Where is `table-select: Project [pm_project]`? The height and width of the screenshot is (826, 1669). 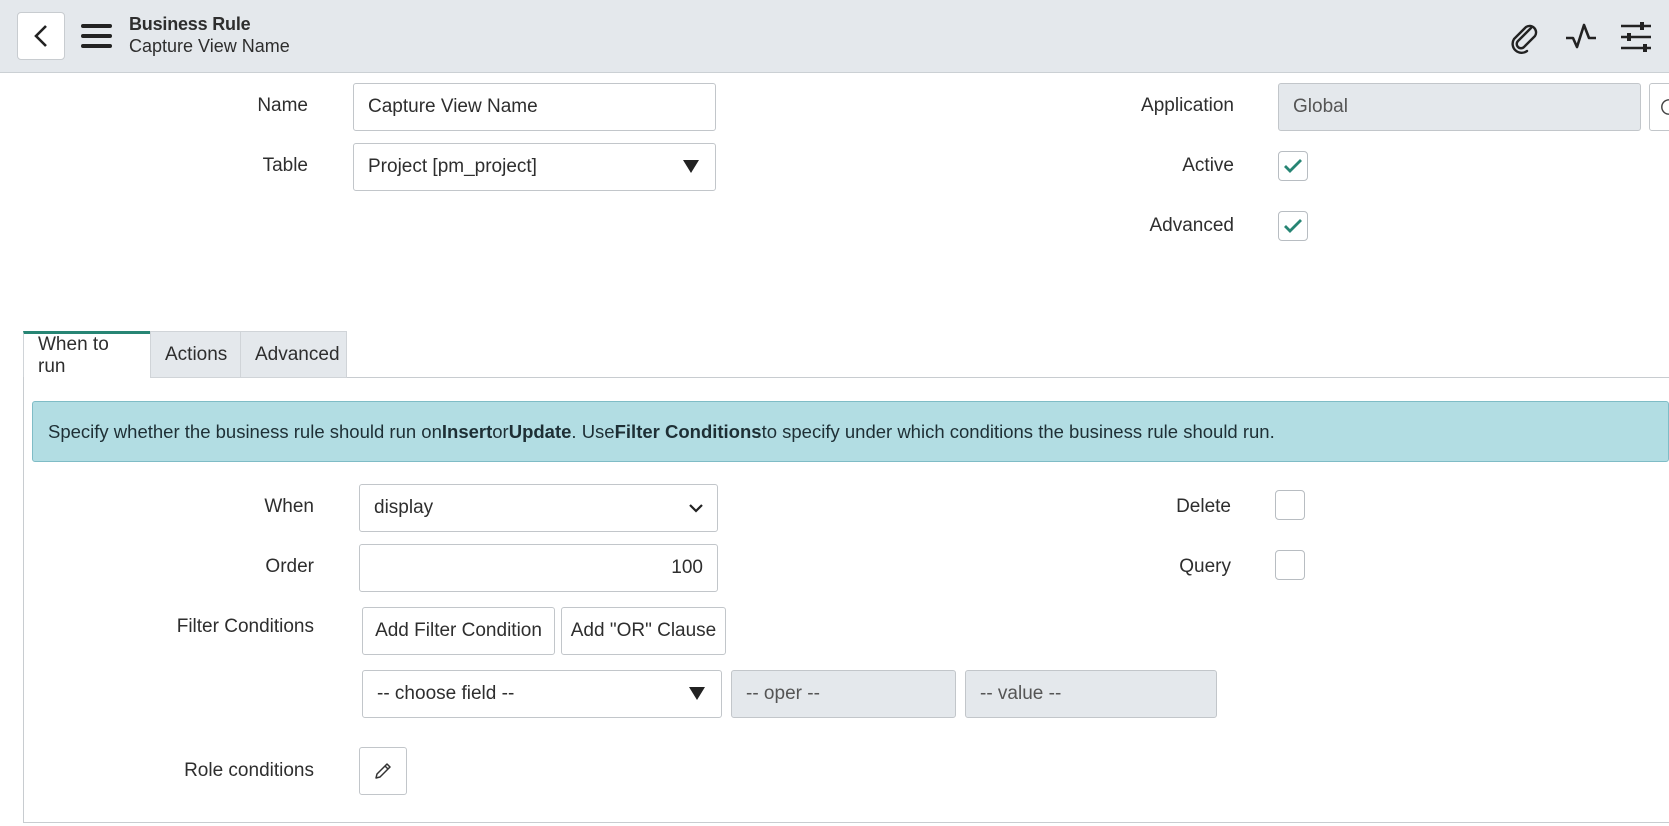 table-select: Project [pm_project] is located at coordinates (534, 167).